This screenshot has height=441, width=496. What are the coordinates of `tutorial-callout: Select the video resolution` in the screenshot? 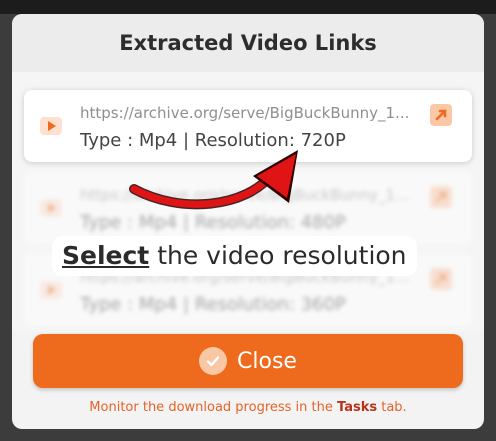 It's located at (234, 256).